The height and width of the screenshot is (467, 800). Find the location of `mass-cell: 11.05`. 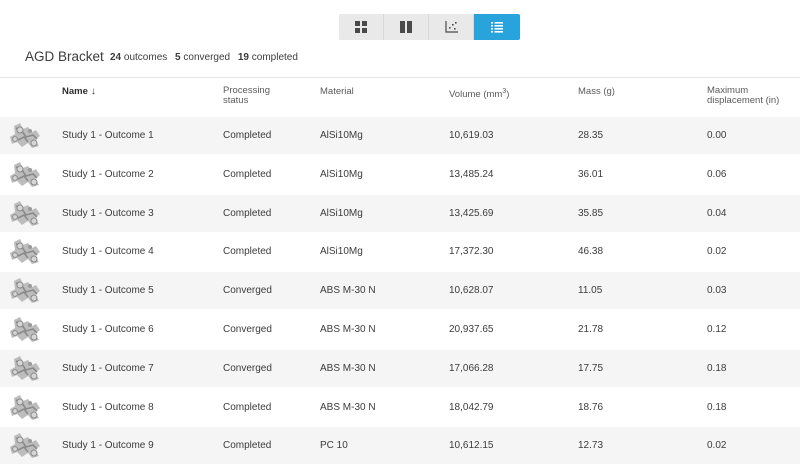

mass-cell: 11.05 is located at coordinates (590, 291).